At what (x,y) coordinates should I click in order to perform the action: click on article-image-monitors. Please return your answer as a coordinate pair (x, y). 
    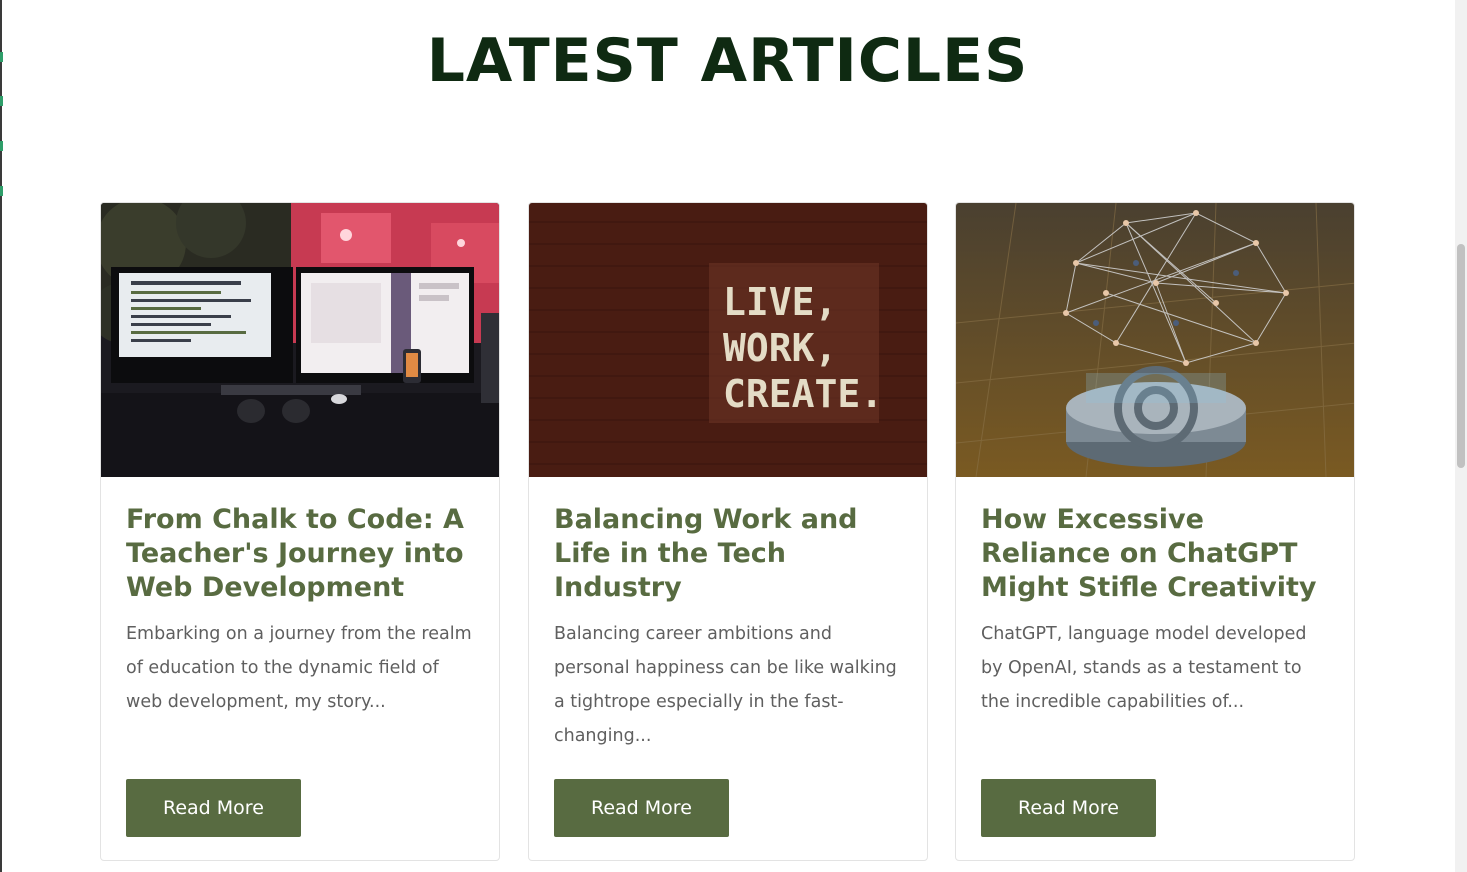
    Looking at the image, I should click on (300, 340).